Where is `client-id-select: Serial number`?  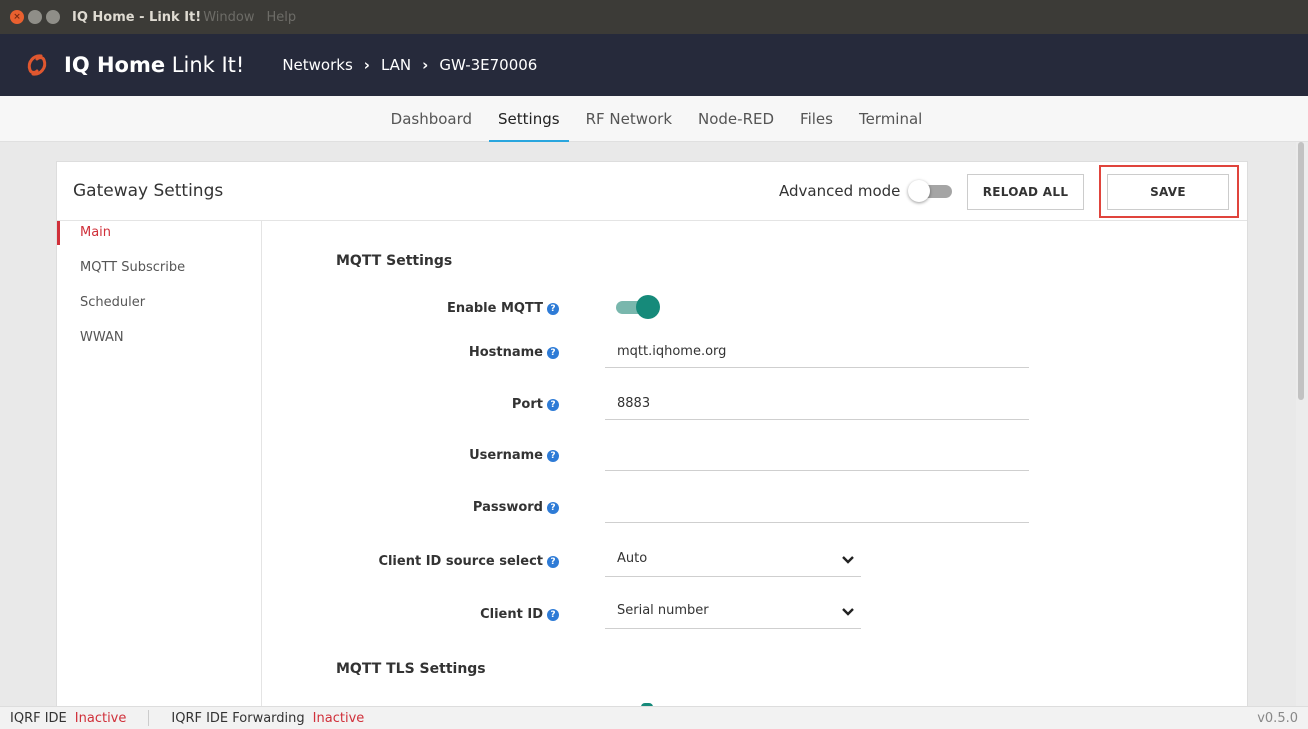
client-id-select: Serial number is located at coordinates (733, 616).